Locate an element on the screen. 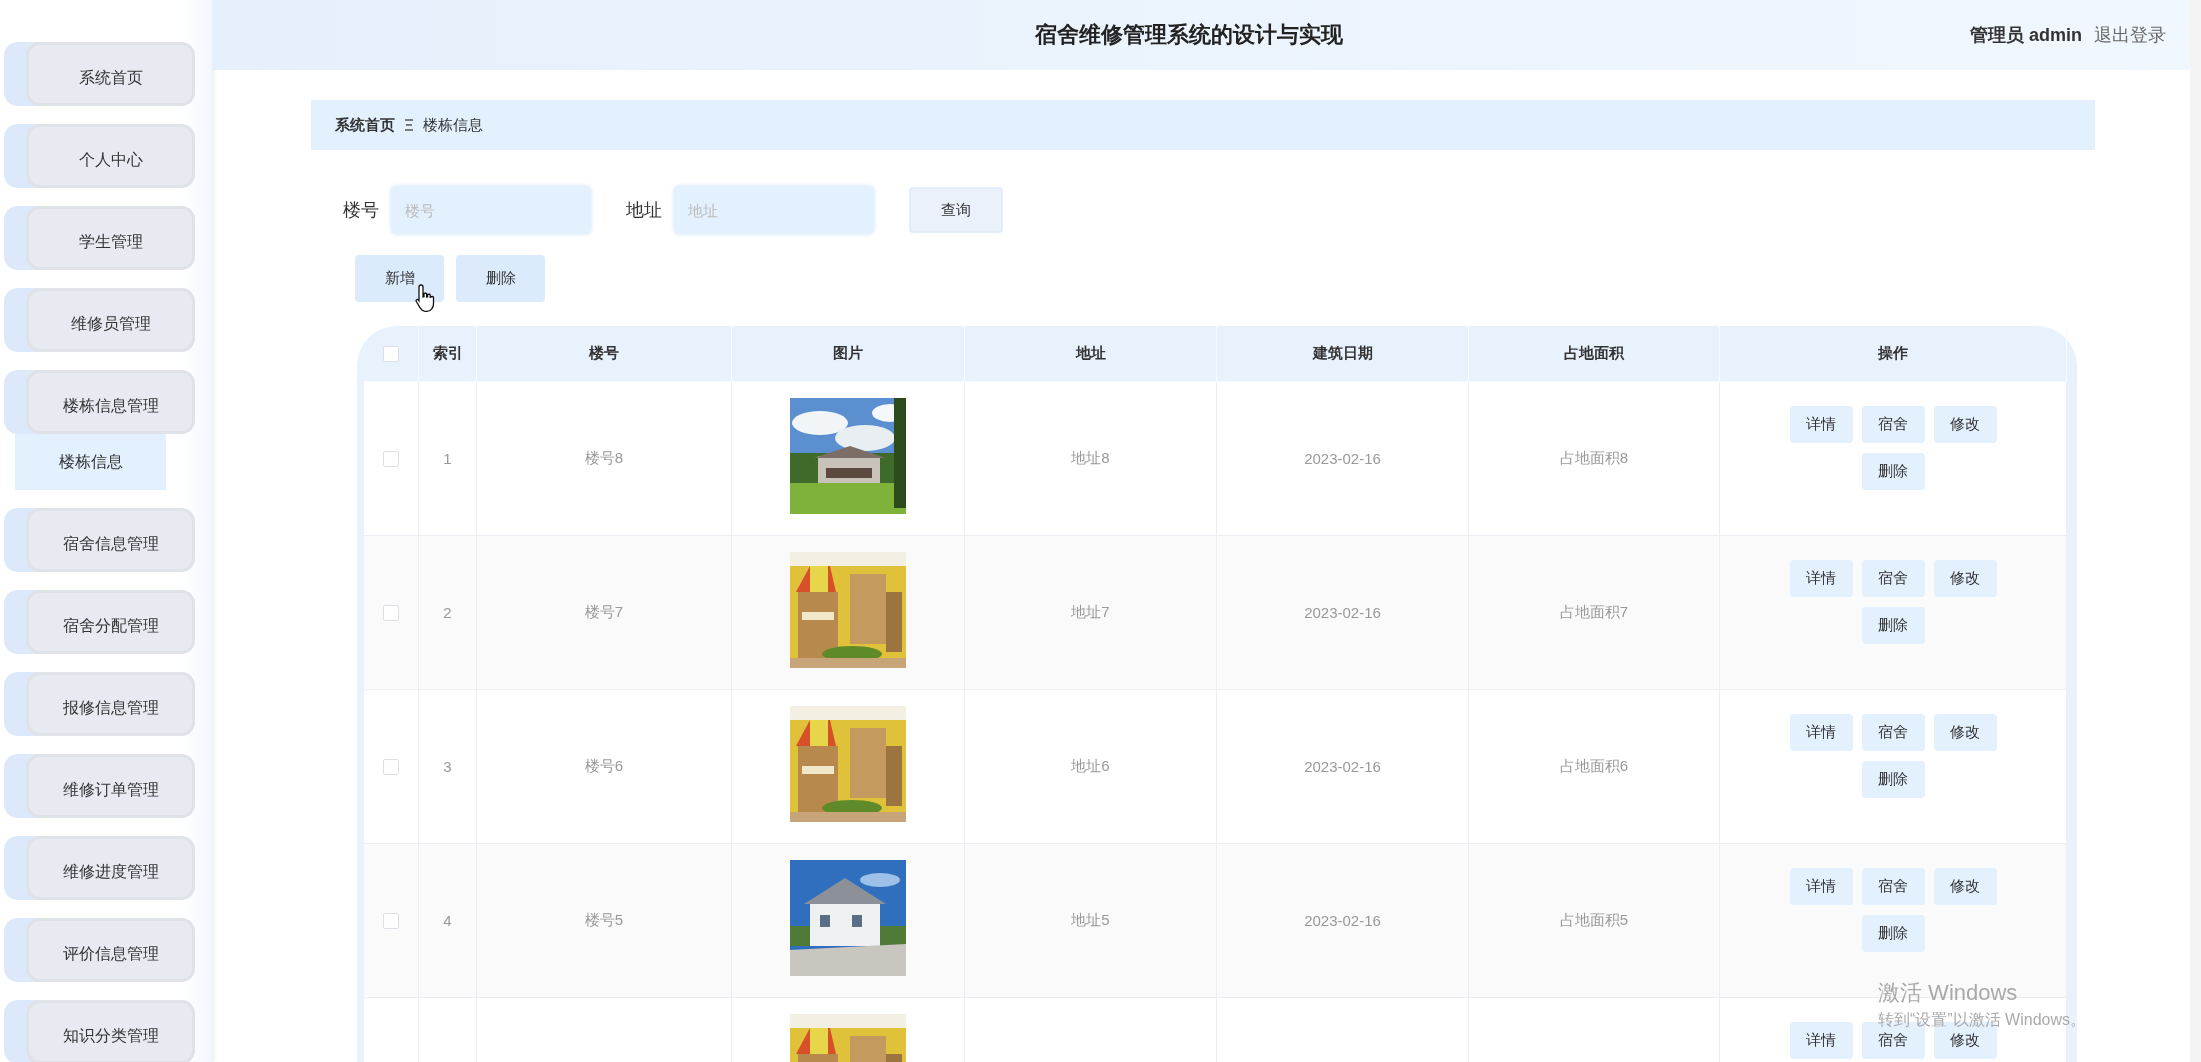  logout-link: 退出登录 is located at coordinates (2130, 35).